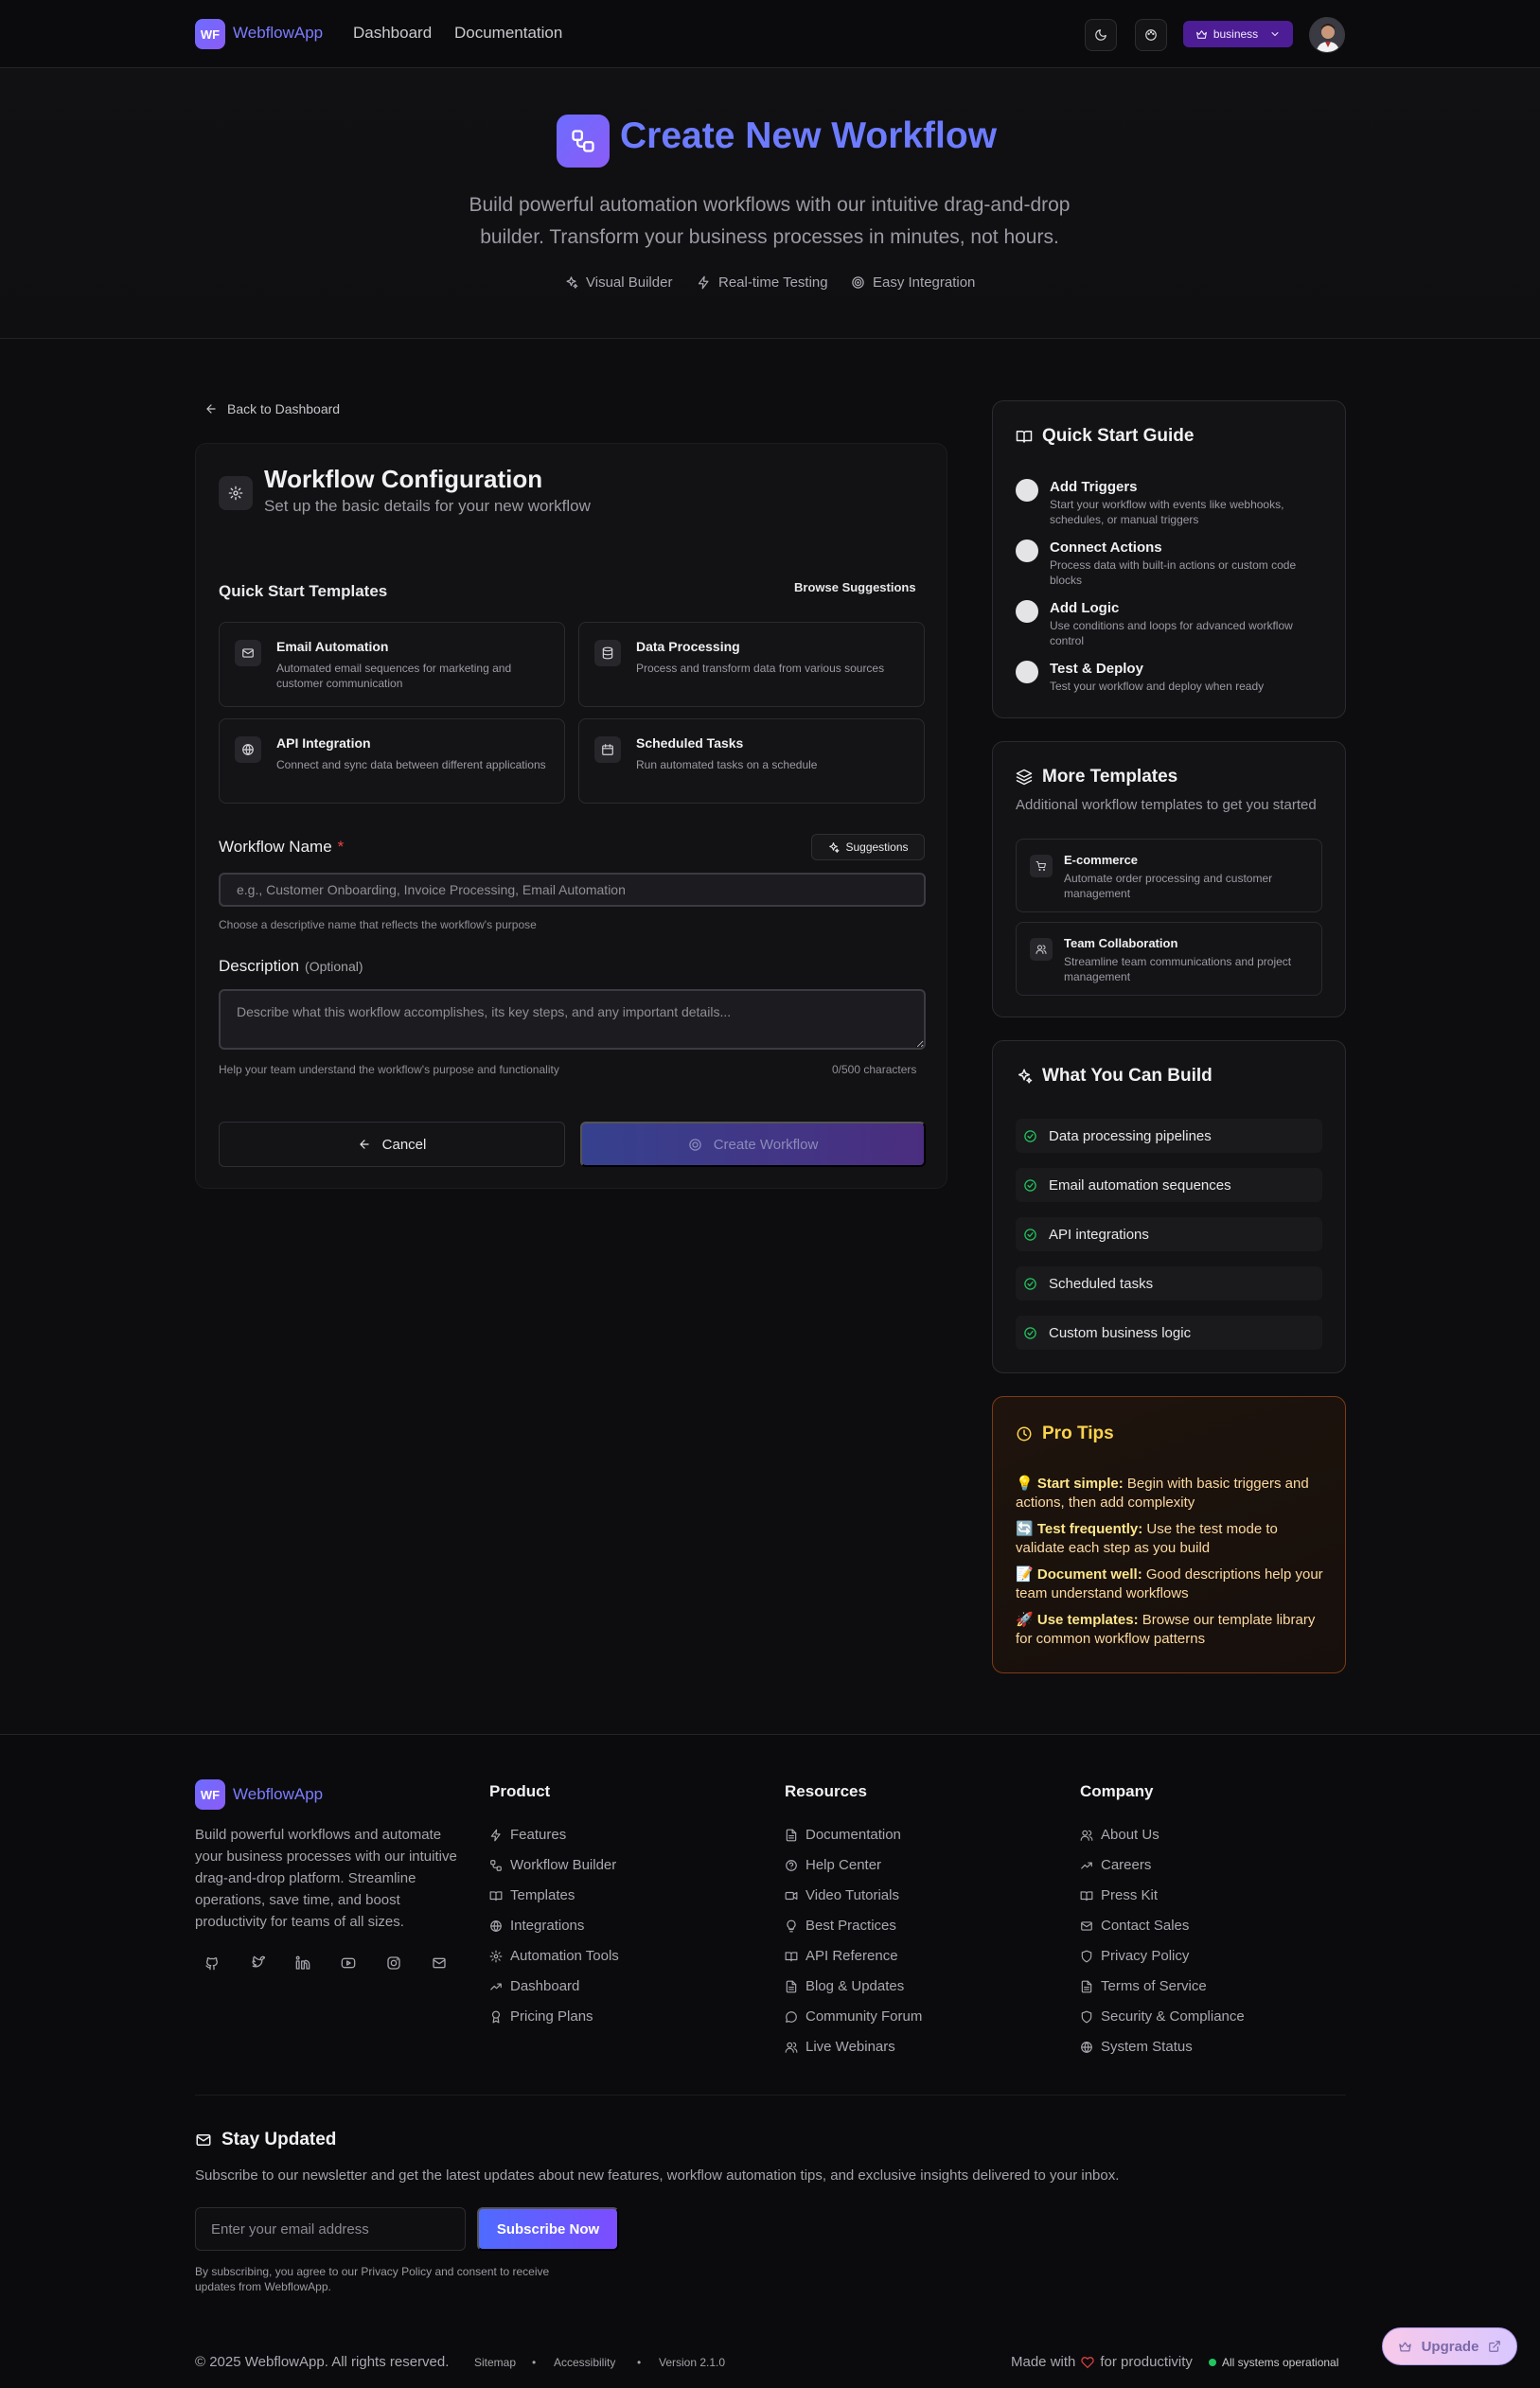  I want to click on footer-link-privacy-policy: Privacy Policy, so click(1135, 1956).